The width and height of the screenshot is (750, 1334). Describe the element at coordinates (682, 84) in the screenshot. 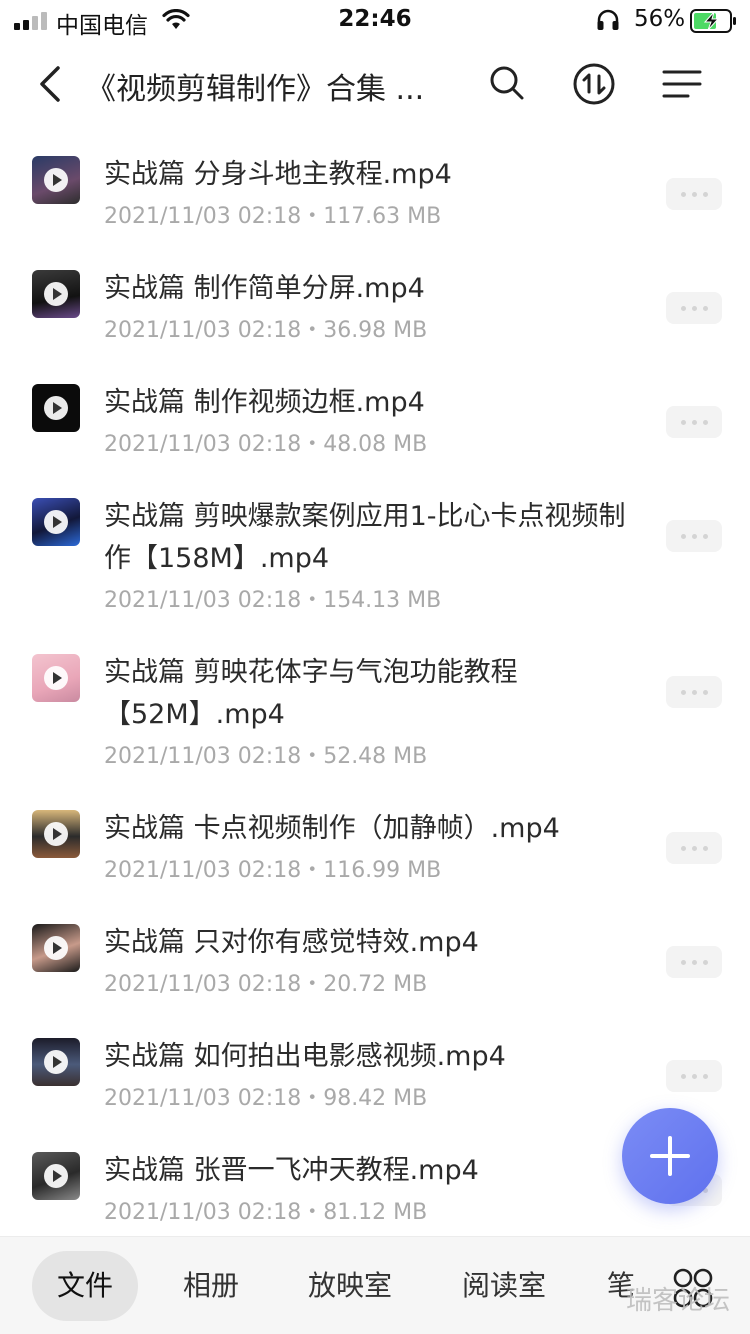

I see `menu-icon` at that location.